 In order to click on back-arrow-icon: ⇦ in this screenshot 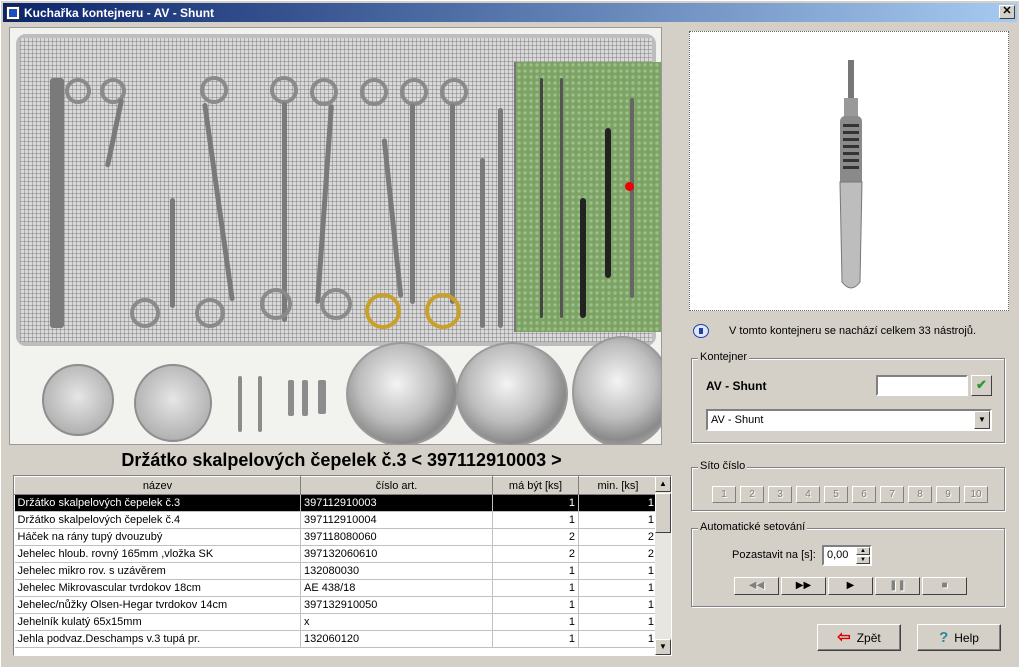, I will do `click(844, 637)`.